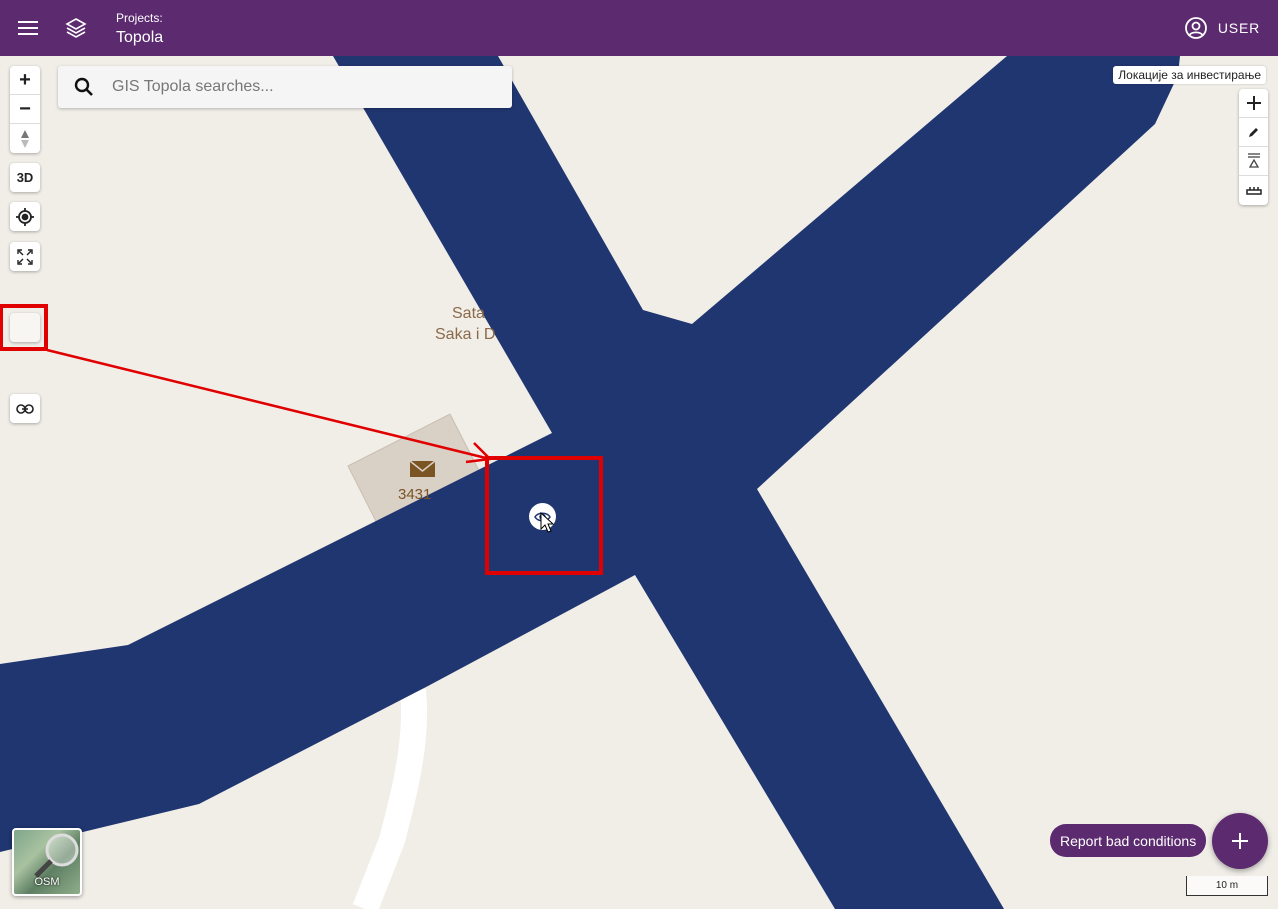  I want to click on menu-button, so click(28, 28).